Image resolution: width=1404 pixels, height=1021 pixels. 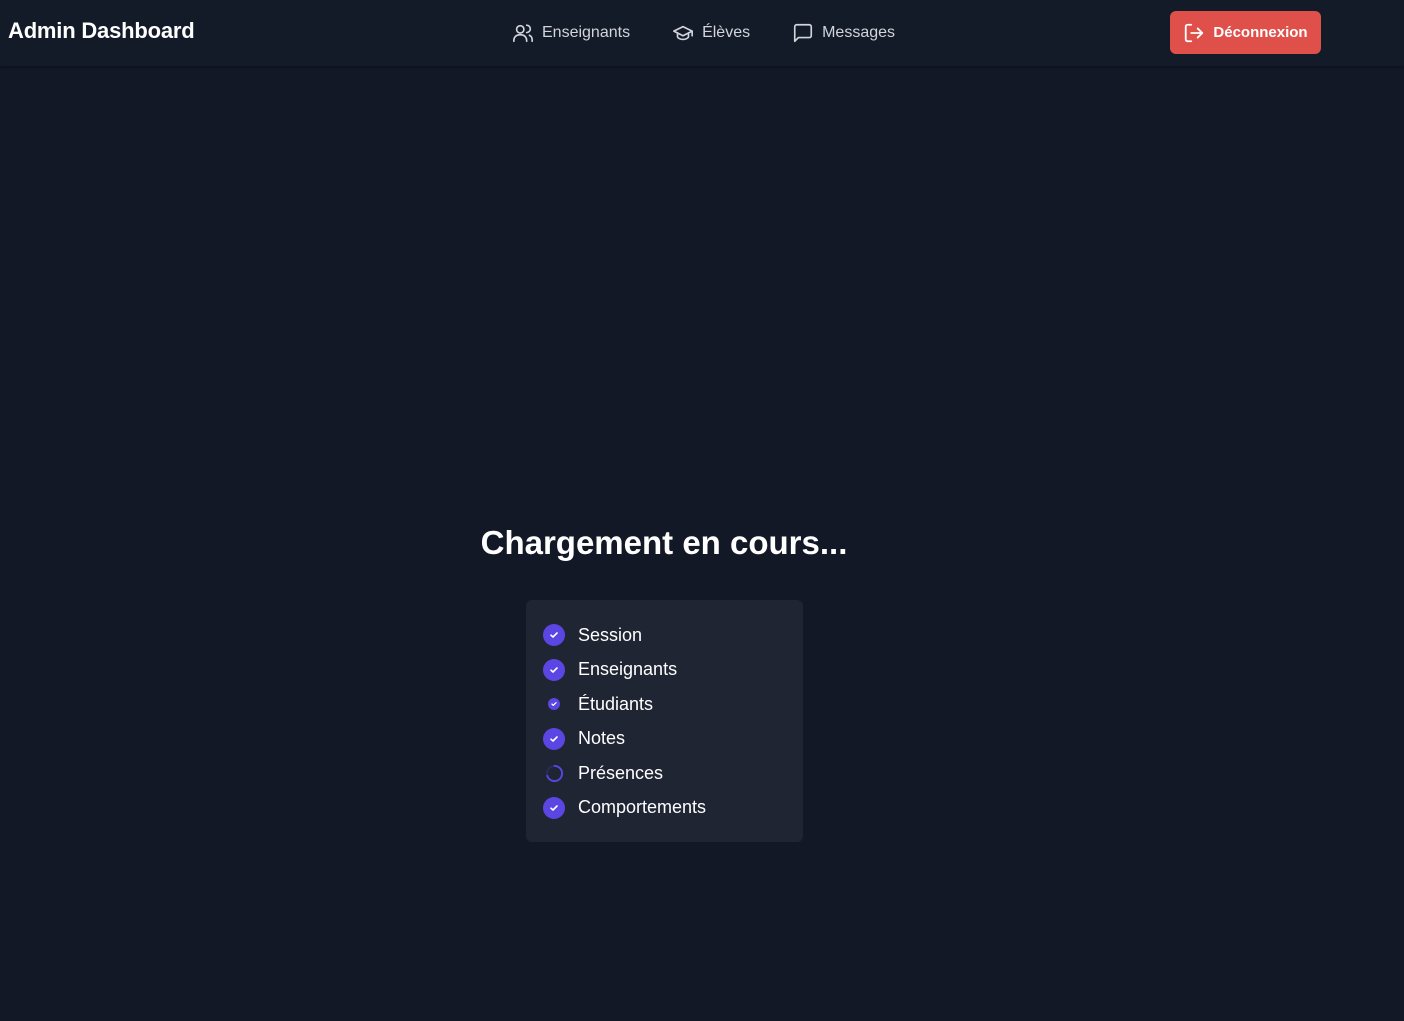 I want to click on loading-step-label: Étudiants, so click(x=616, y=703).